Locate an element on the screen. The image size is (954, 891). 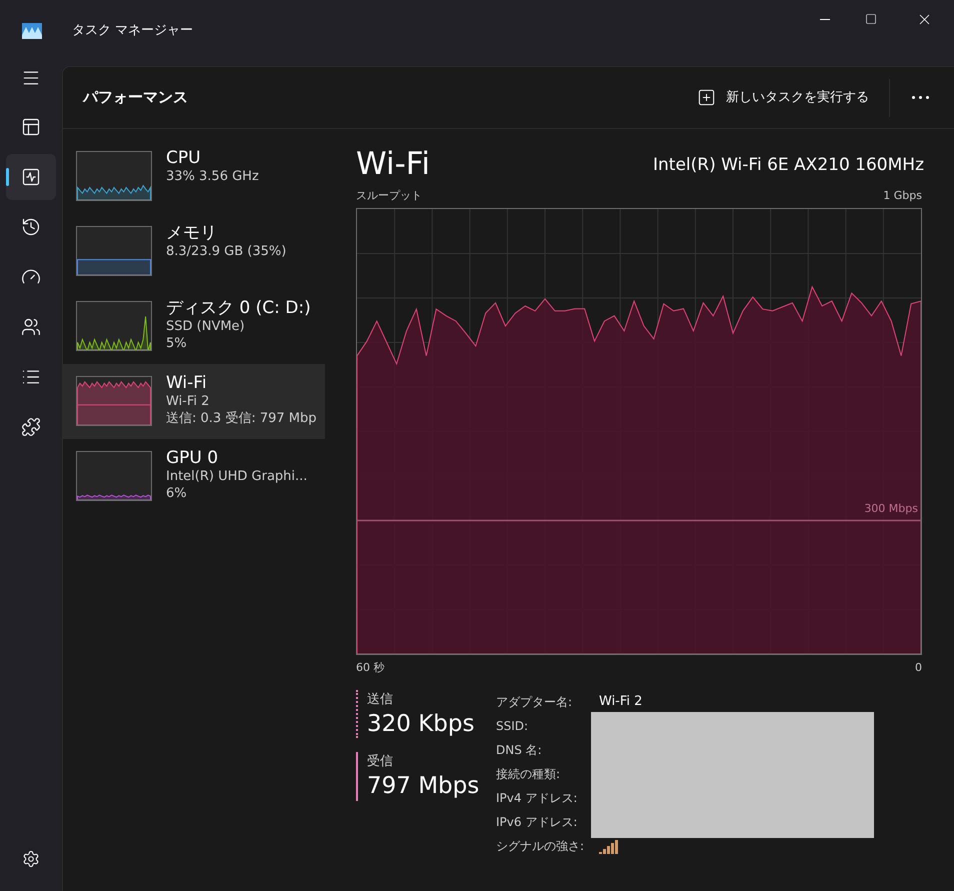
resource-item: Wi-Fi Wi-Fi 2 送信: 0.3 受信: 797 Mbp is located at coordinates (194, 401).